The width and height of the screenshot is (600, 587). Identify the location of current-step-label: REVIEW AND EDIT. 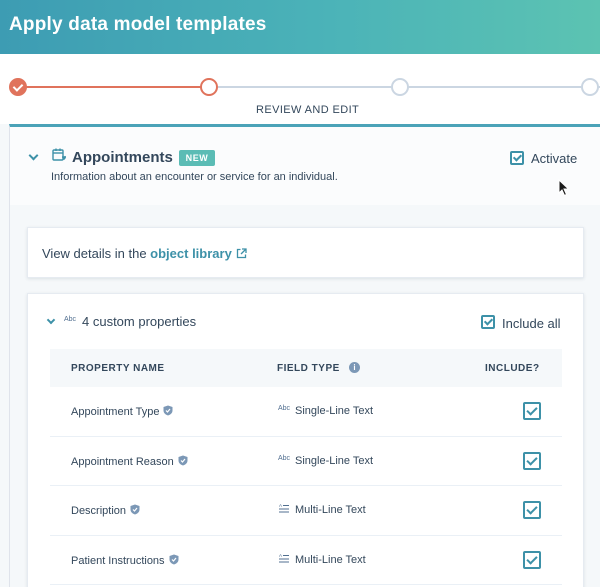
(308, 110).